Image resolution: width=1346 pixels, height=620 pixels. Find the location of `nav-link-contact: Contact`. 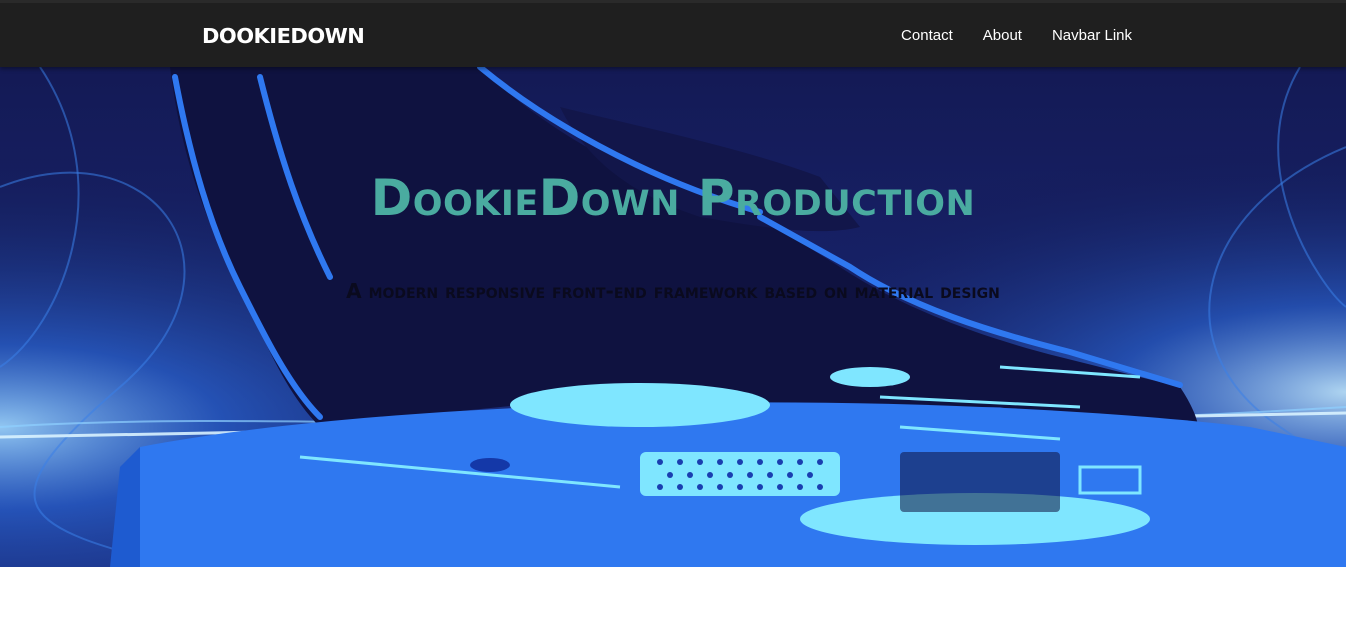

nav-link-contact: Contact is located at coordinates (927, 35).